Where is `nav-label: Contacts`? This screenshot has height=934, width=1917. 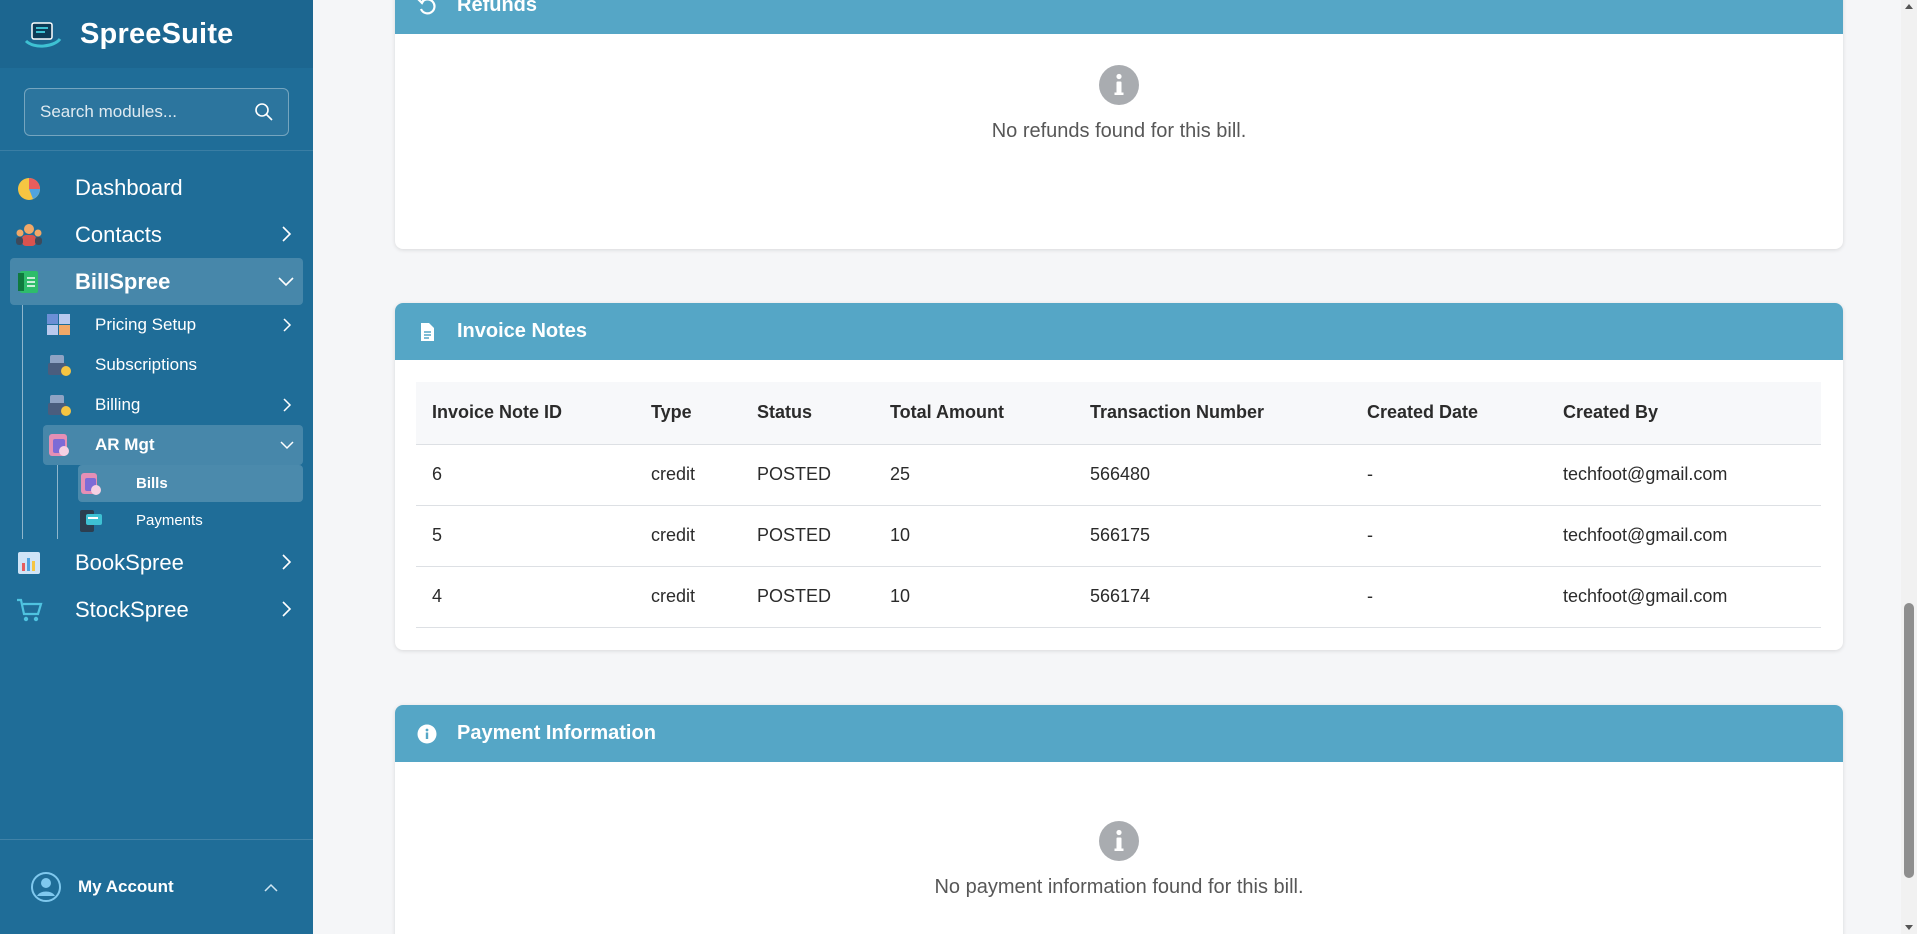
nav-label: Contacts is located at coordinates (118, 234).